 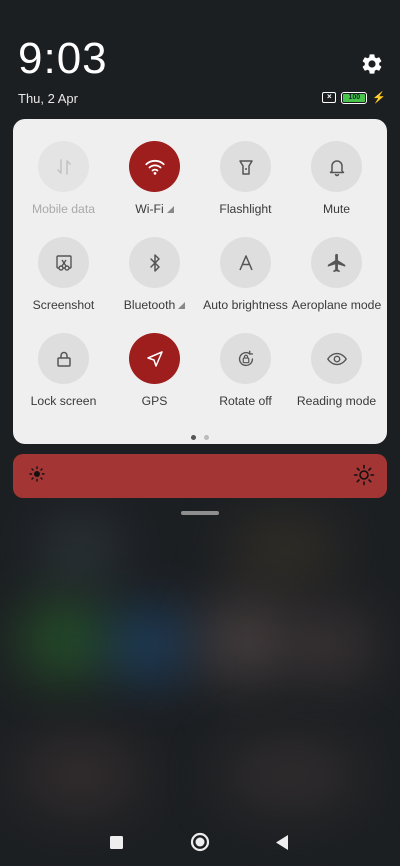 What do you see at coordinates (63, 262) in the screenshot?
I see `scissors-icon` at bounding box center [63, 262].